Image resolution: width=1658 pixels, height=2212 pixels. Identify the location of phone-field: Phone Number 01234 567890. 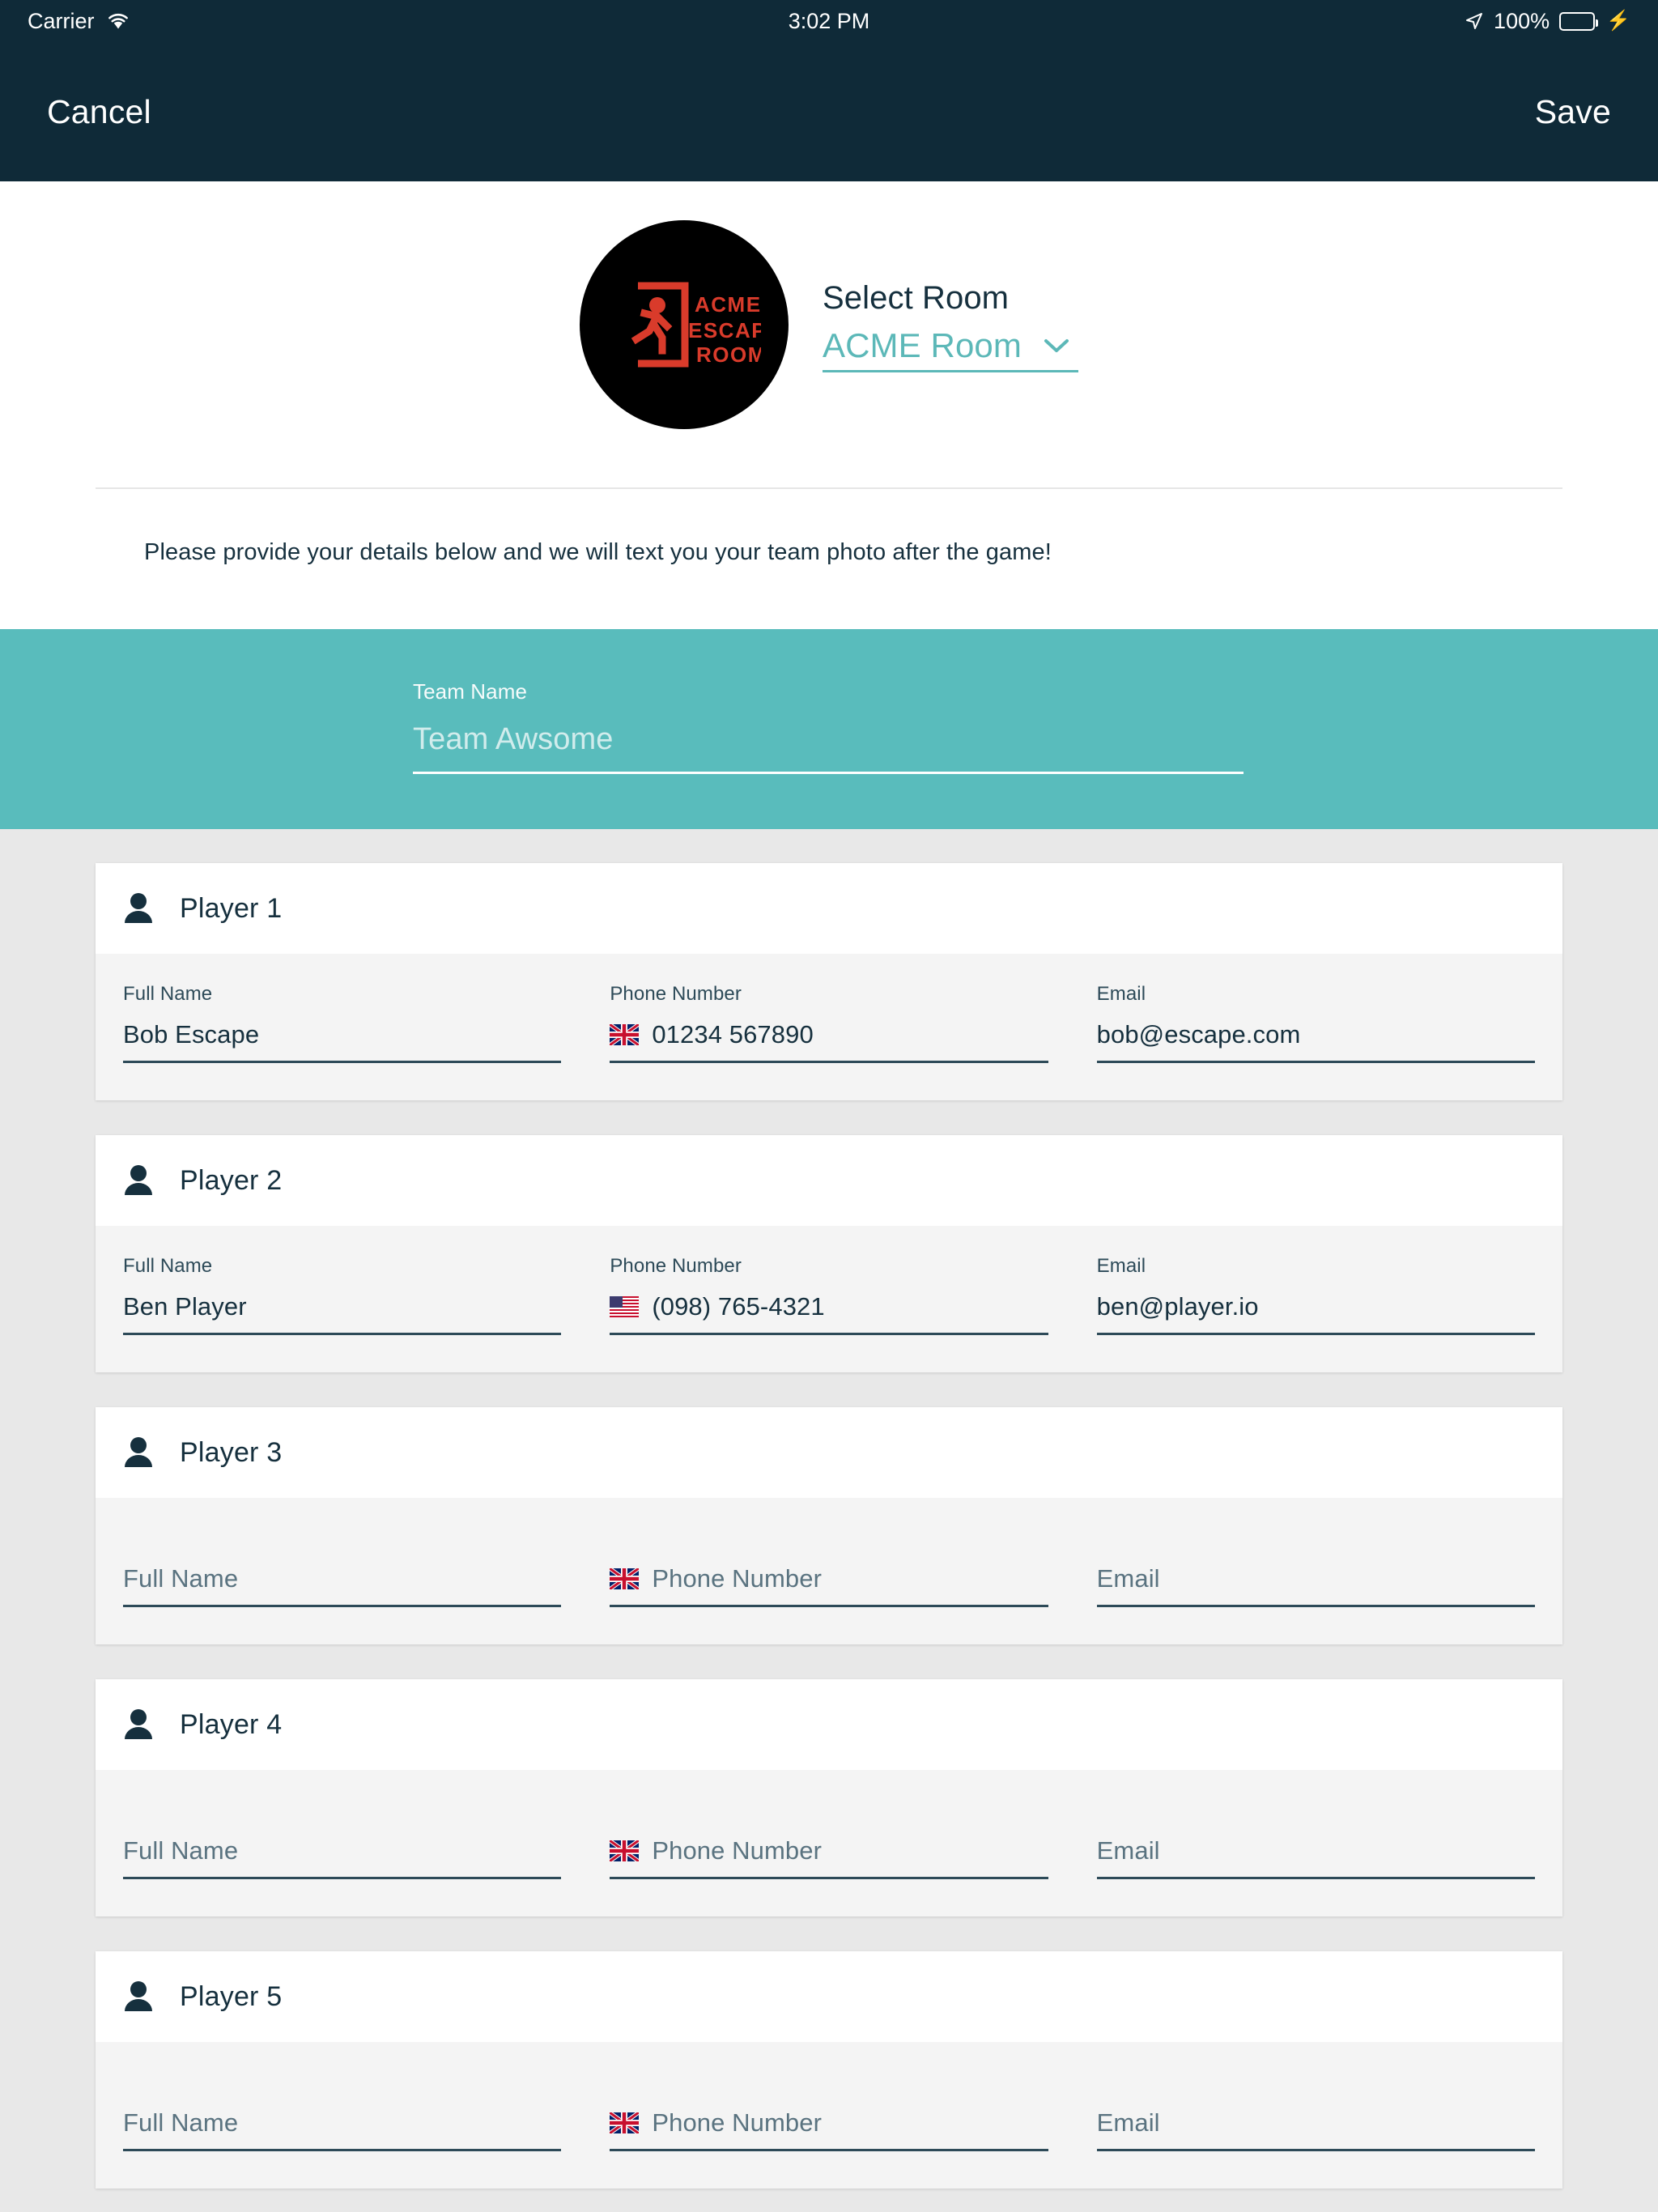
(829, 1023).